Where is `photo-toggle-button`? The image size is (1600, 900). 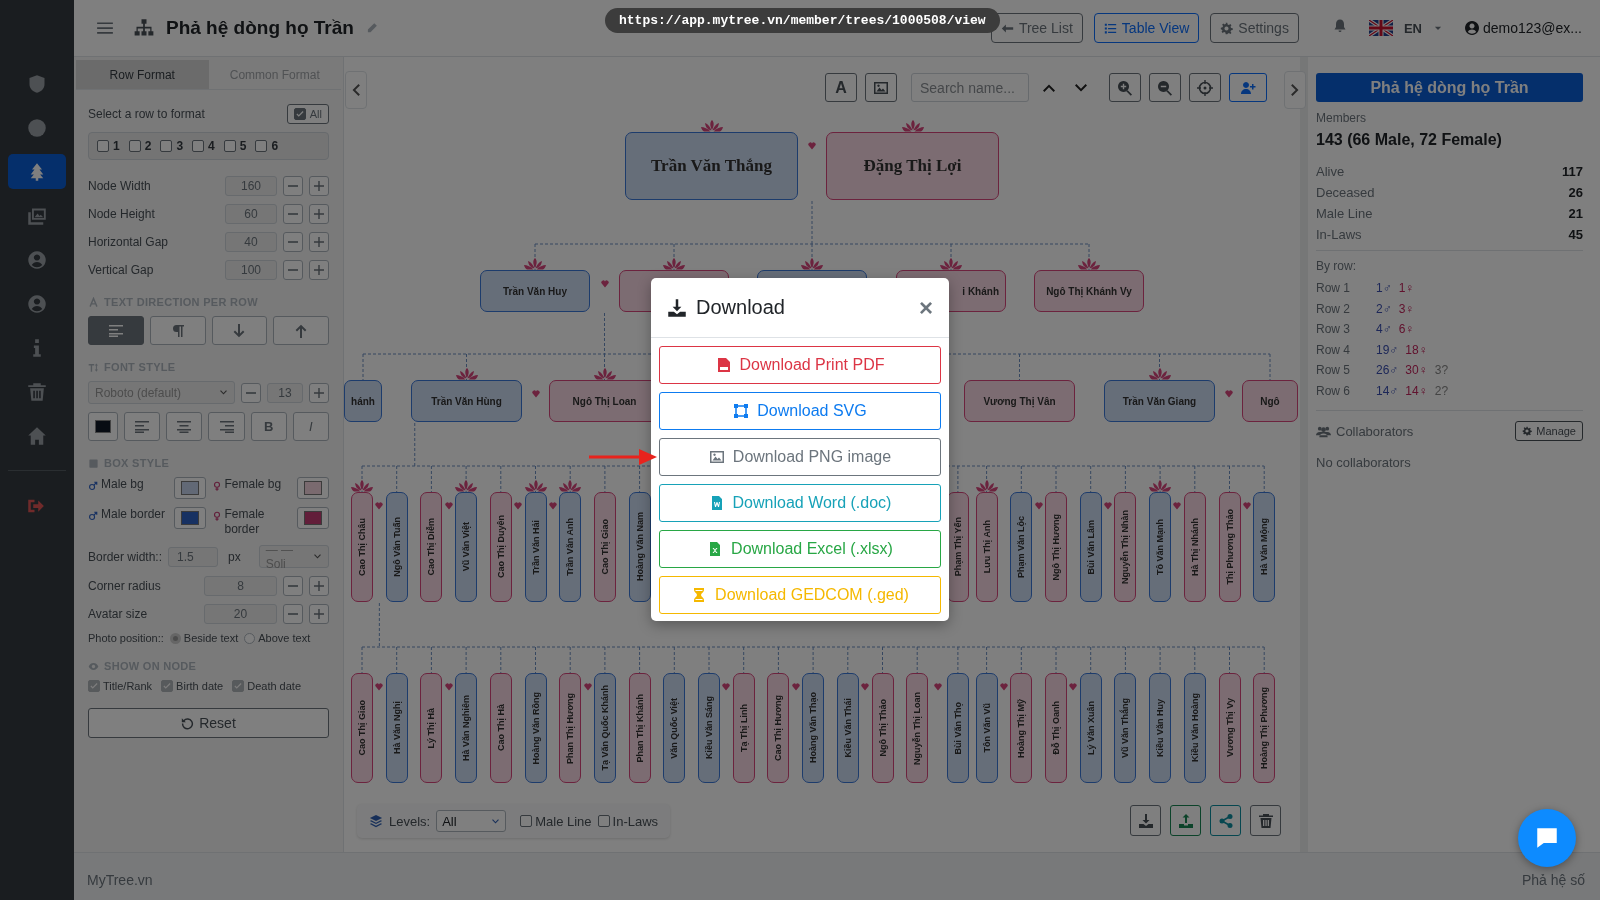
photo-toggle-button is located at coordinates (881, 87).